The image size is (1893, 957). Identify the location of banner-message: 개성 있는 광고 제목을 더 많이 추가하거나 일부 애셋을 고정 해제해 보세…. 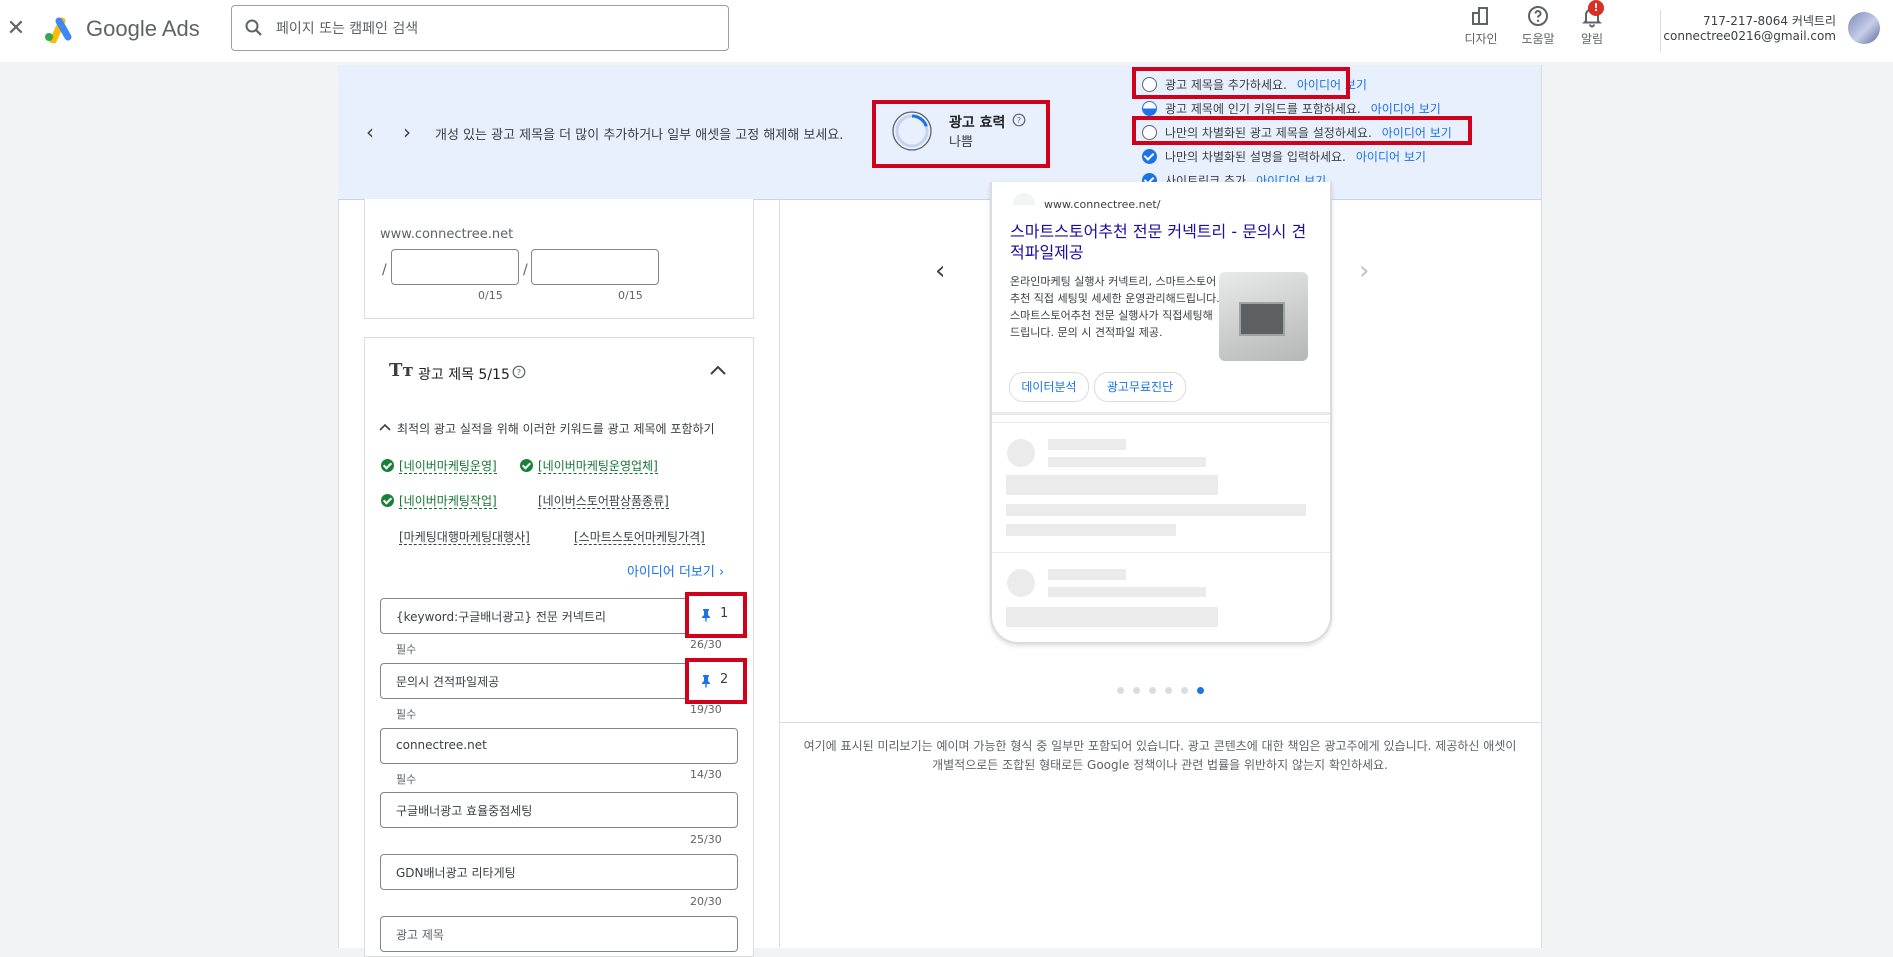
(639, 135).